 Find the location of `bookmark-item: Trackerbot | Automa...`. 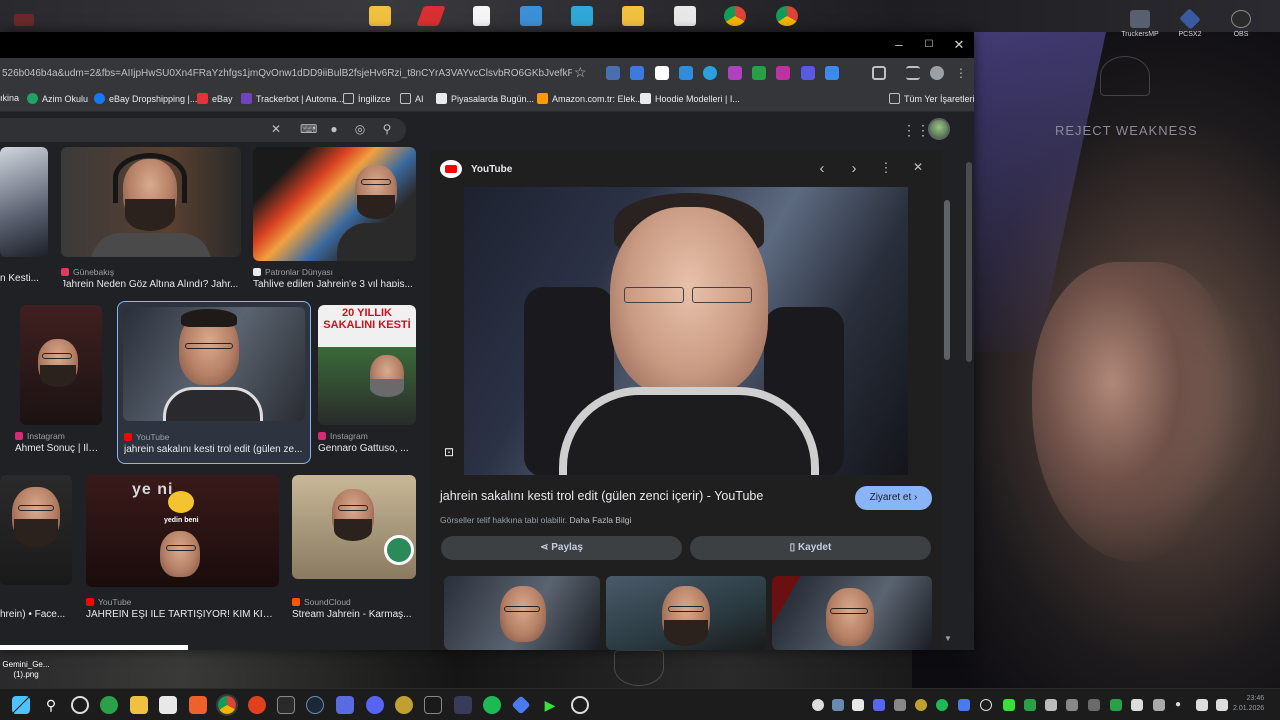

bookmark-item: Trackerbot | Automa... is located at coordinates (292, 98).